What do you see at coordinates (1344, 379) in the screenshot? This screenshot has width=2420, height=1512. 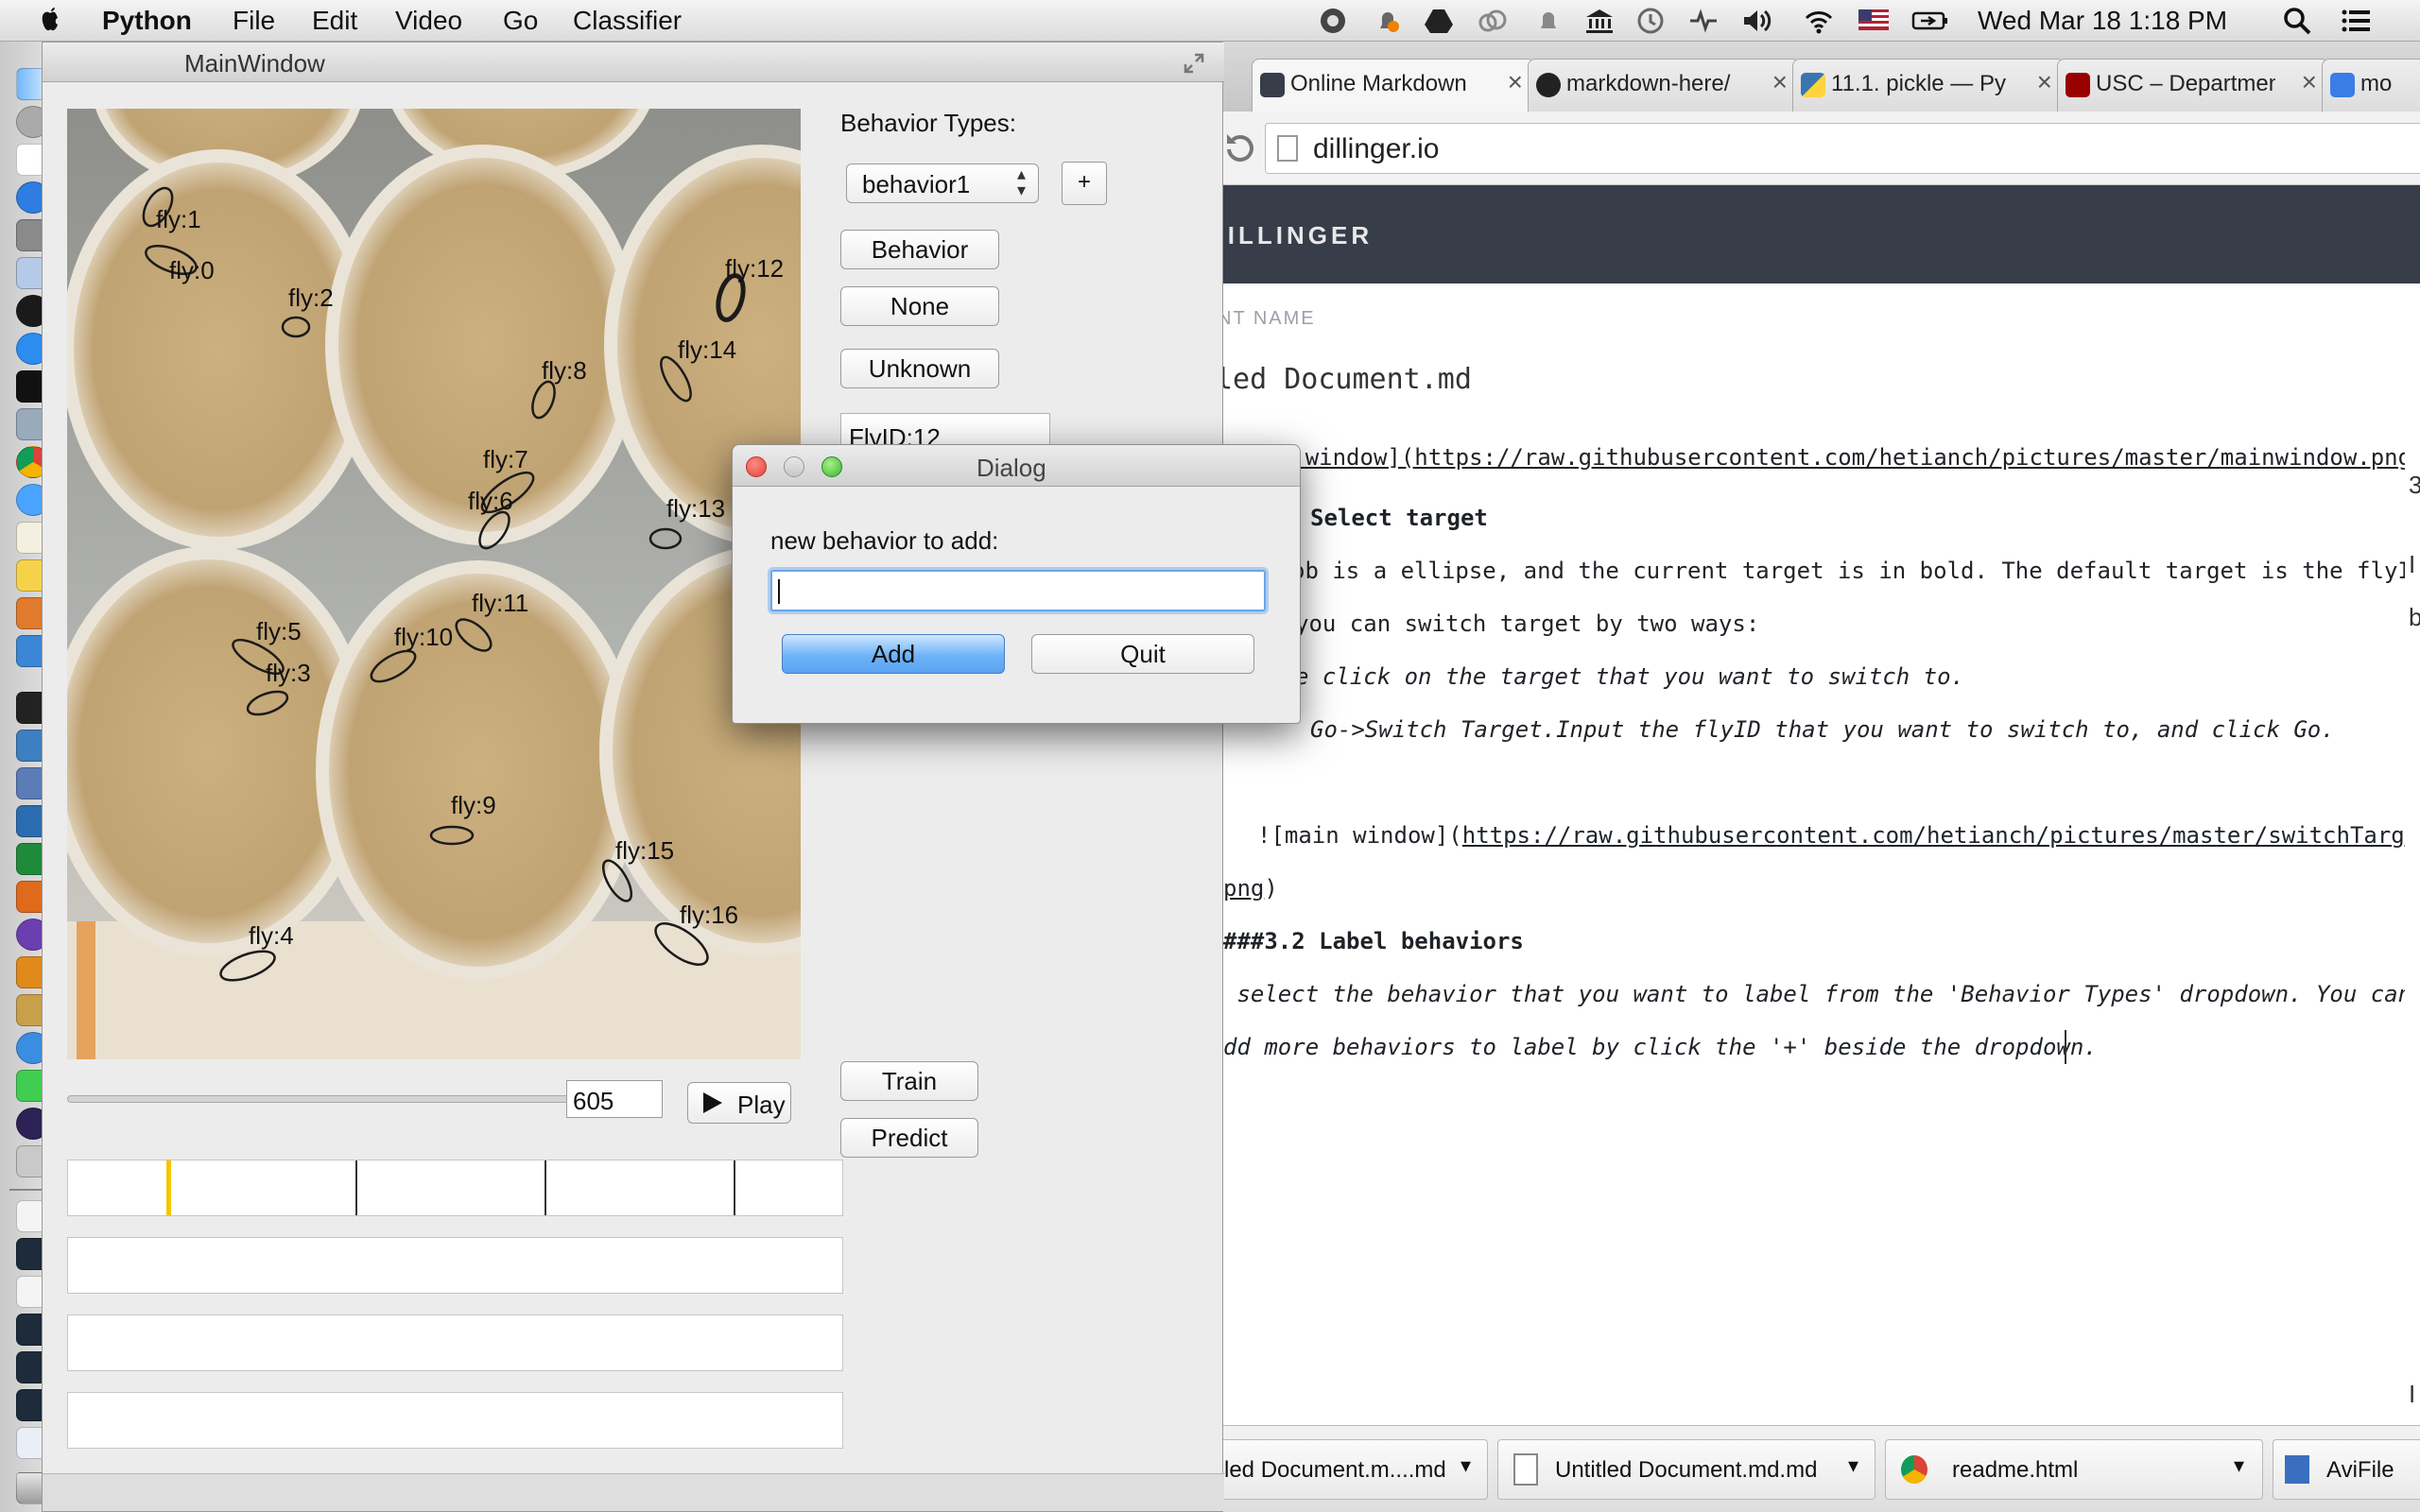 I see `document-name: led Document.md` at bounding box center [1344, 379].